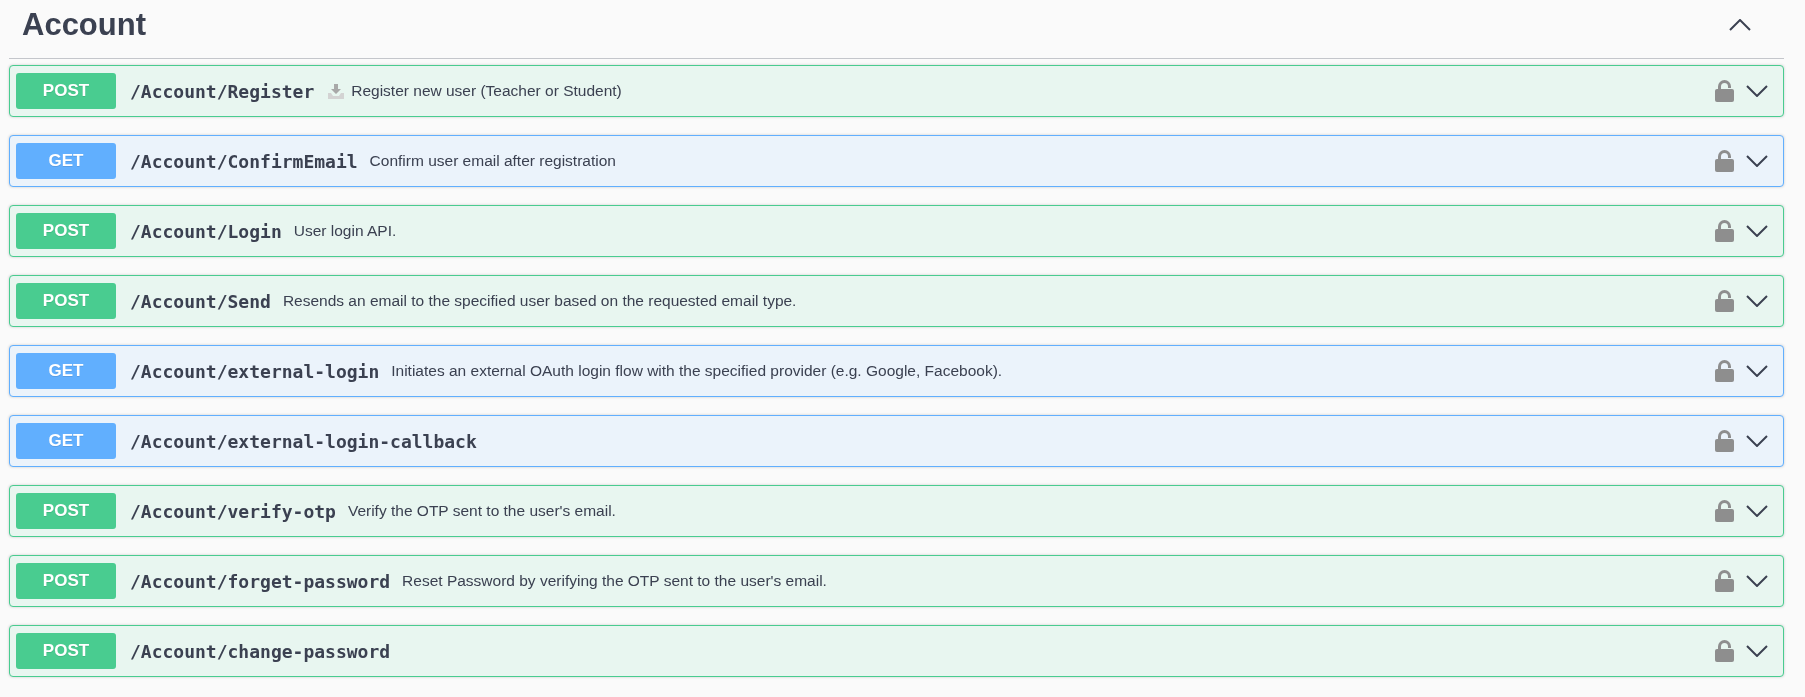 The image size is (1805, 697). What do you see at coordinates (345, 231) in the screenshot?
I see `endpoint-description: User login API.` at bounding box center [345, 231].